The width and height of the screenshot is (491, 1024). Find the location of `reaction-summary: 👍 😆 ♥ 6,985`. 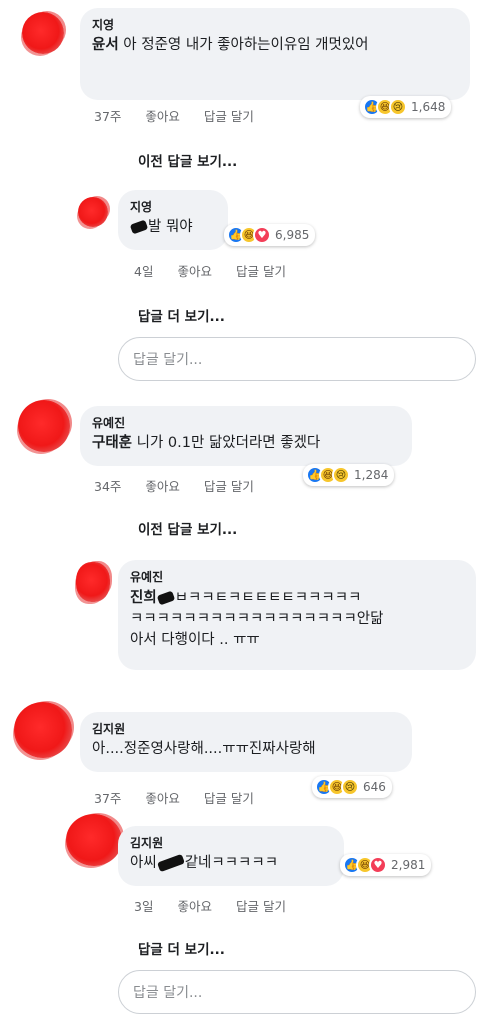

reaction-summary: 👍 😆 ♥ 6,985 is located at coordinates (270, 235).